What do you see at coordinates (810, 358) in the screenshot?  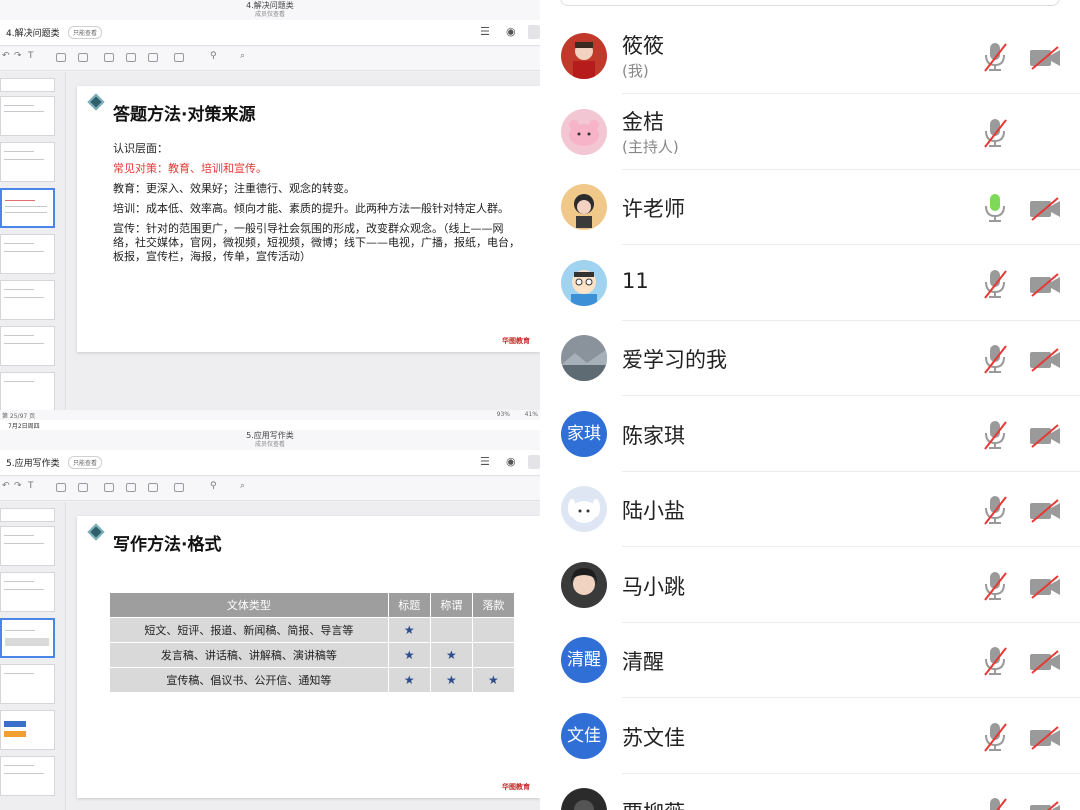 I see `participant-row: 爱学习的我` at bounding box center [810, 358].